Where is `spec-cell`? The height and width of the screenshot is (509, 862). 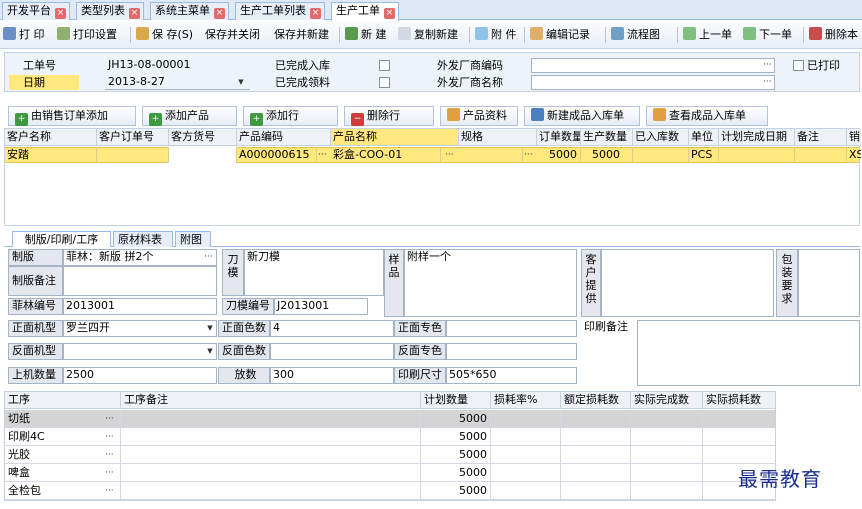
spec-cell is located at coordinates (491, 155).